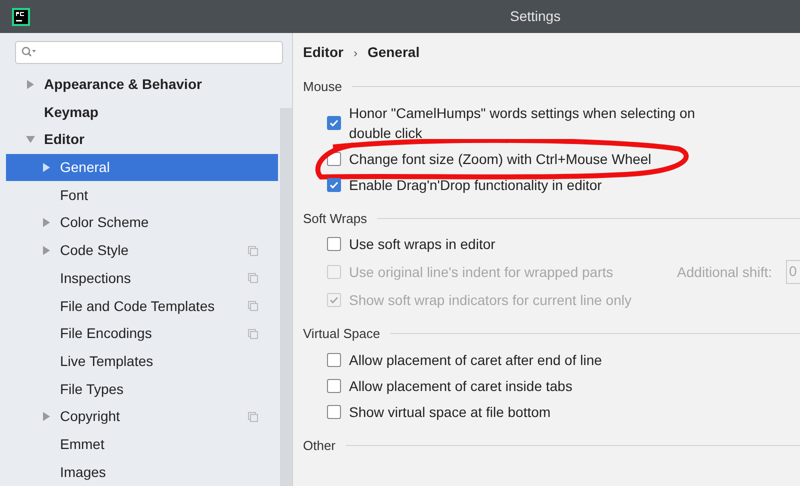  I want to click on scrollbar, so click(286, 297).